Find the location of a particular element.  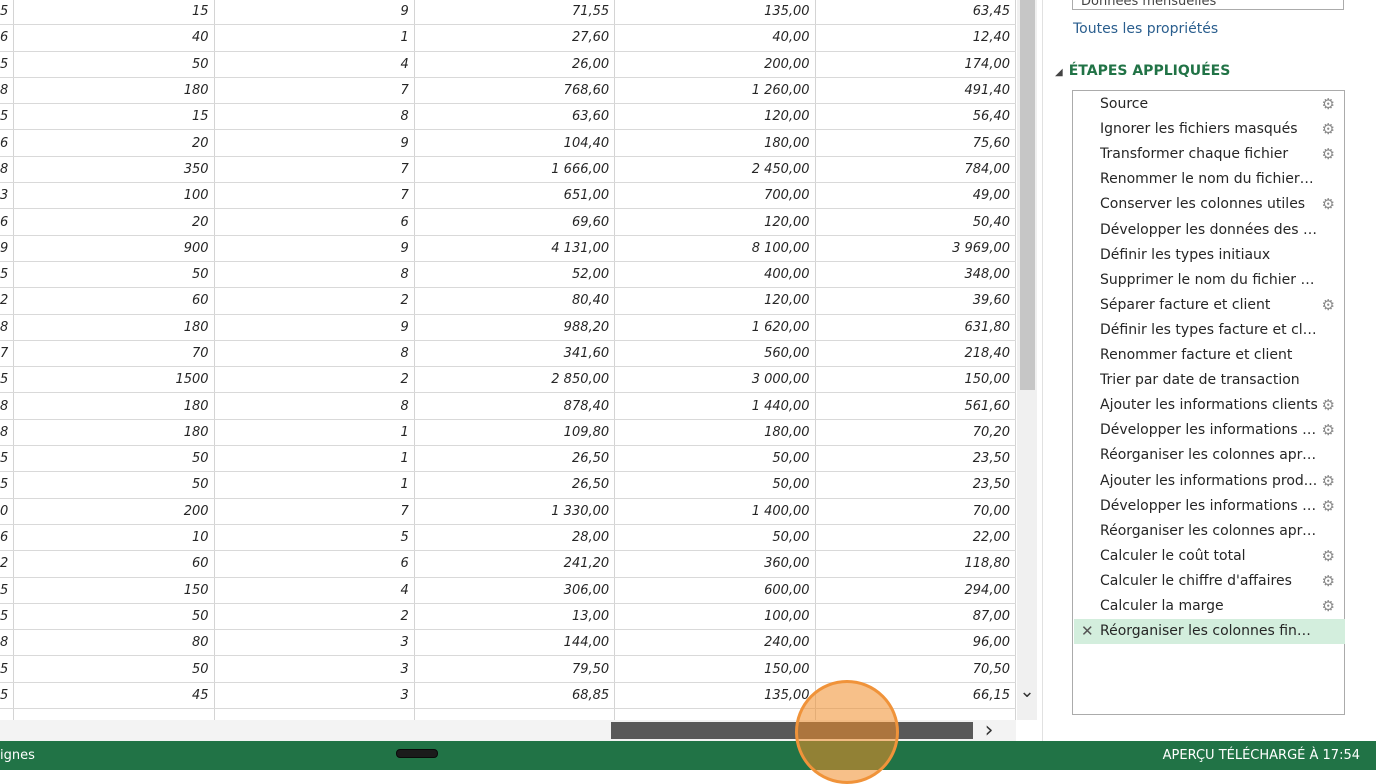

applied-step-item: Développer les informations cl... ⚙ is located at coordinates (1209, 430).